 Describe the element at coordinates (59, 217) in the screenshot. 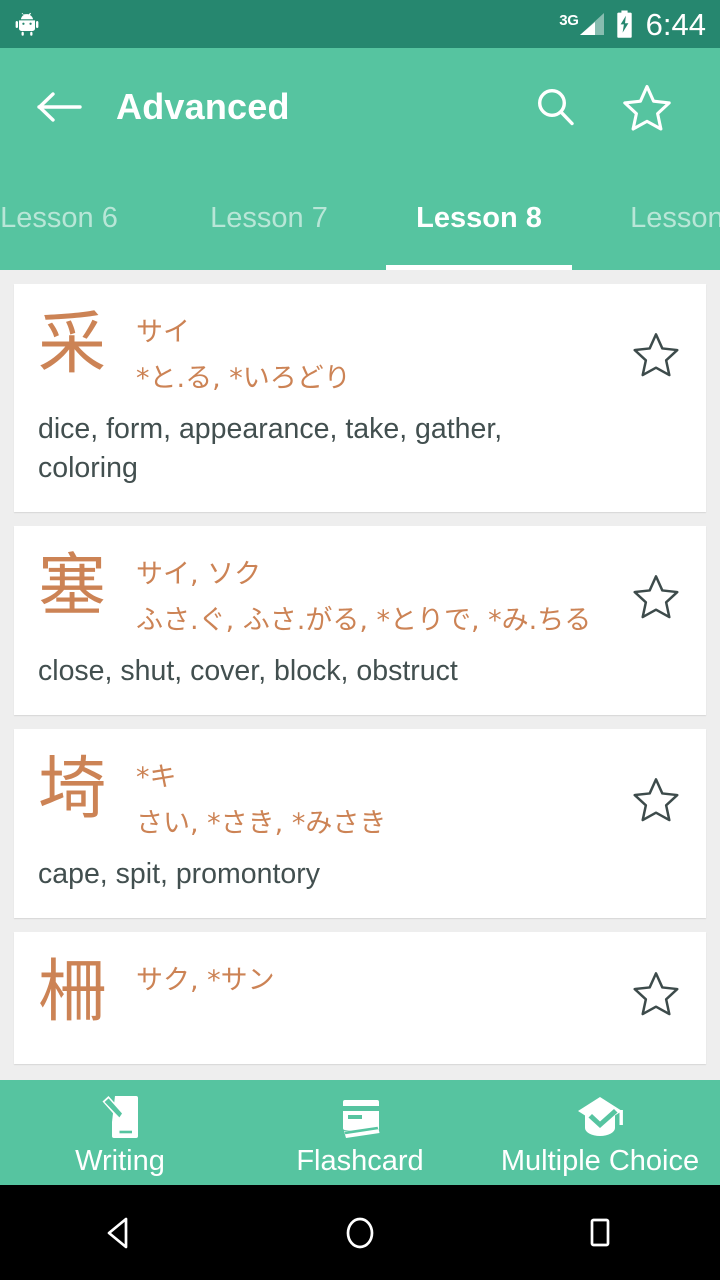

I see `tab-label: Lesson 6` at that location.